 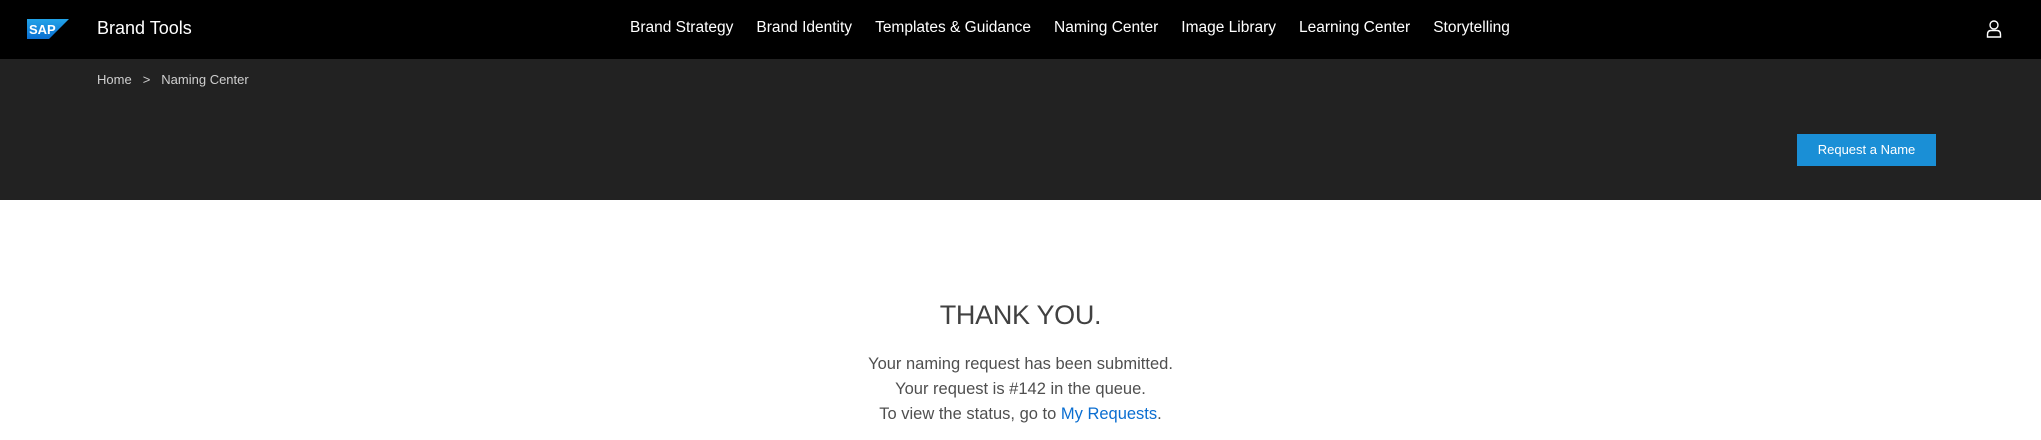 What do you see at coordinates (144, 28) in the screenshot?
I see `site-title: Brand Tools` at bounding box center [144, 28].